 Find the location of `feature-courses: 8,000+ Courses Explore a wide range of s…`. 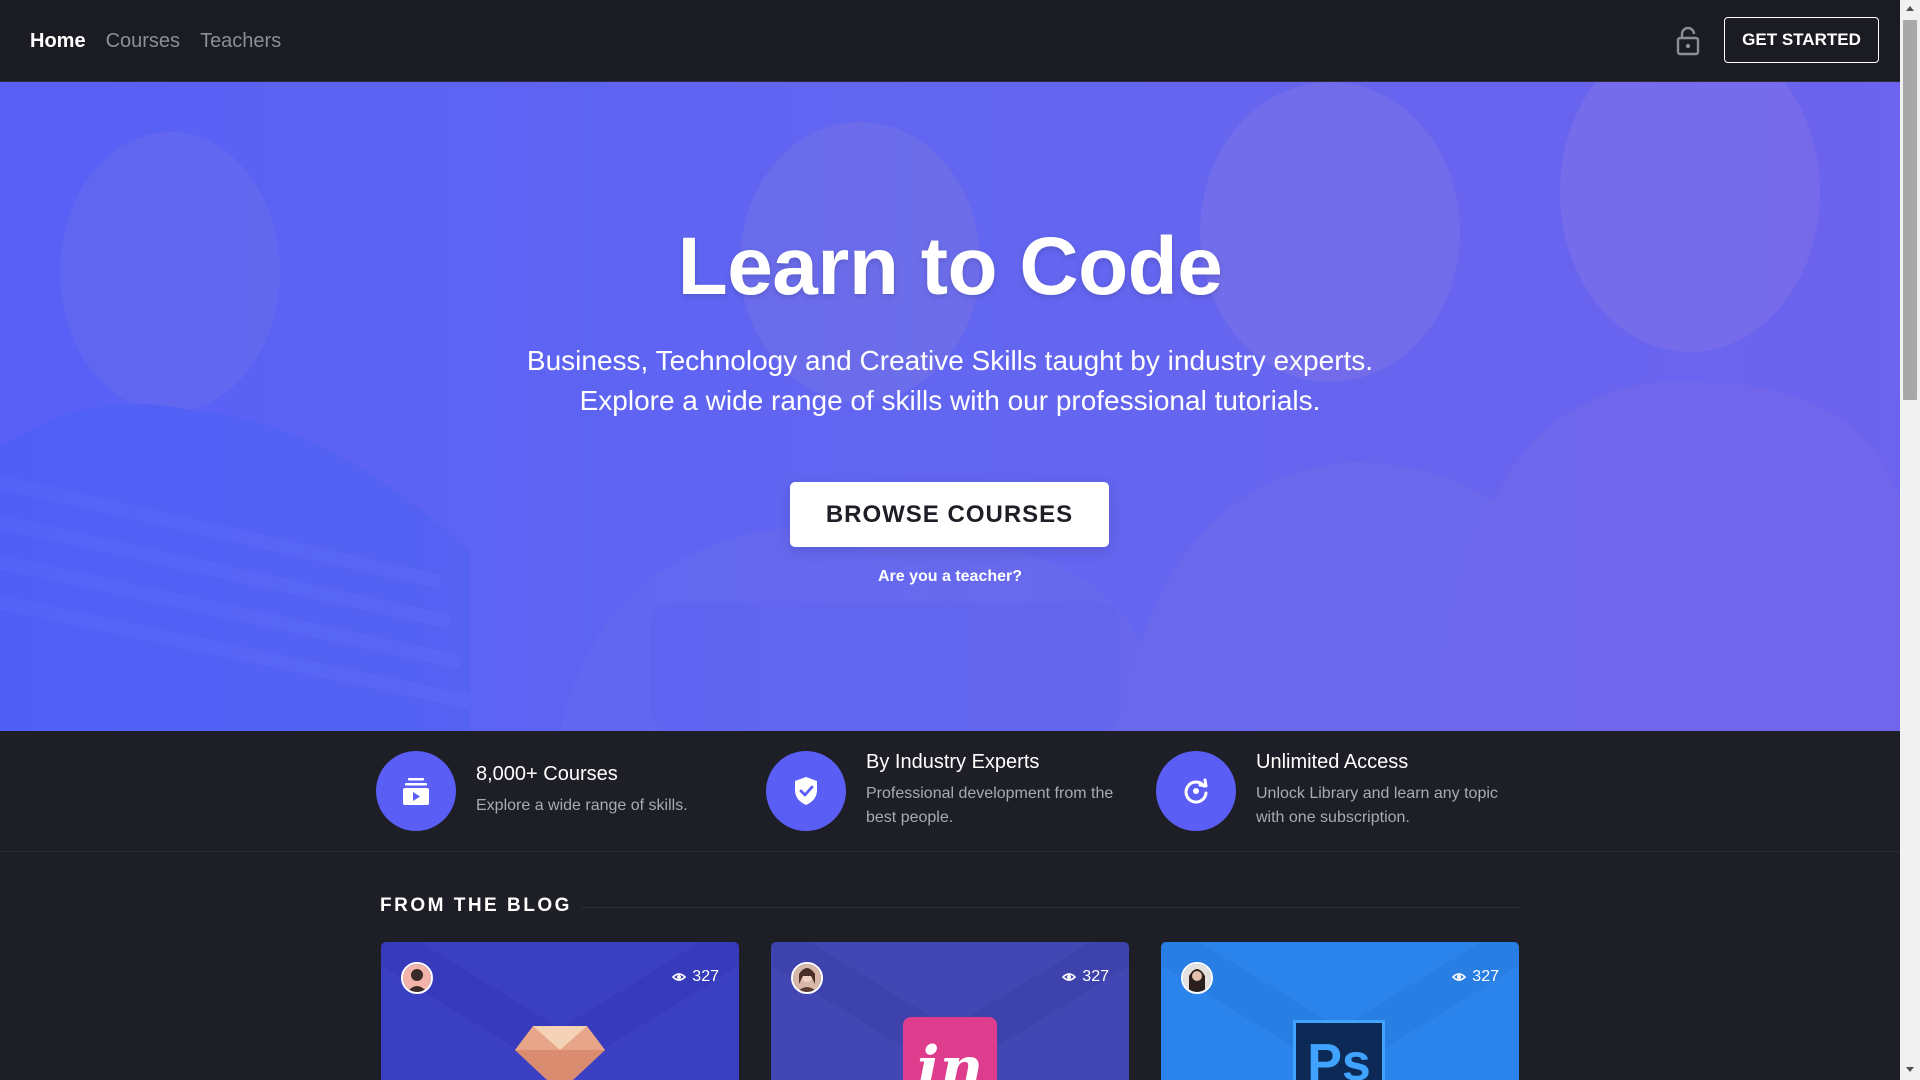

feature-courses: 8,000+ Courses Explore a wide range of s… is located at coordinates (558, 791).